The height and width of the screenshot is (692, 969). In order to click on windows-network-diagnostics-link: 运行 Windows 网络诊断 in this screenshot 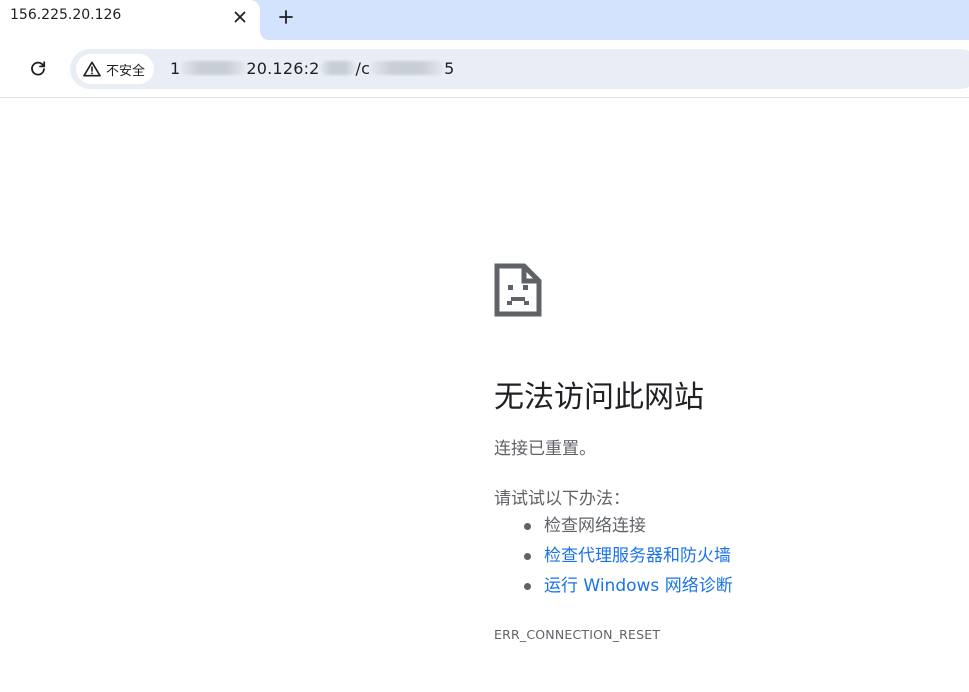, I will do `click(638, 586)`.